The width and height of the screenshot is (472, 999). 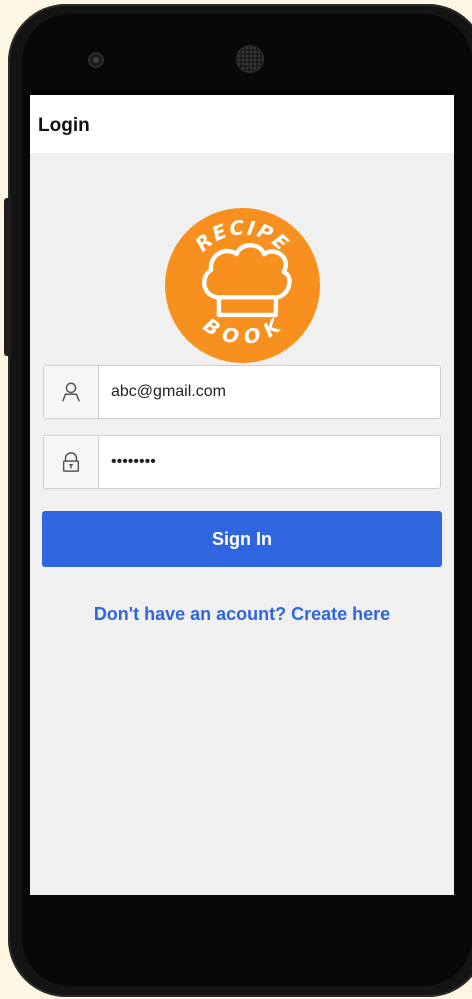 What do you see at coordinates (242, 124) in the screenshot?
I see `app-bar: Login` at bounding box center [242, 124].